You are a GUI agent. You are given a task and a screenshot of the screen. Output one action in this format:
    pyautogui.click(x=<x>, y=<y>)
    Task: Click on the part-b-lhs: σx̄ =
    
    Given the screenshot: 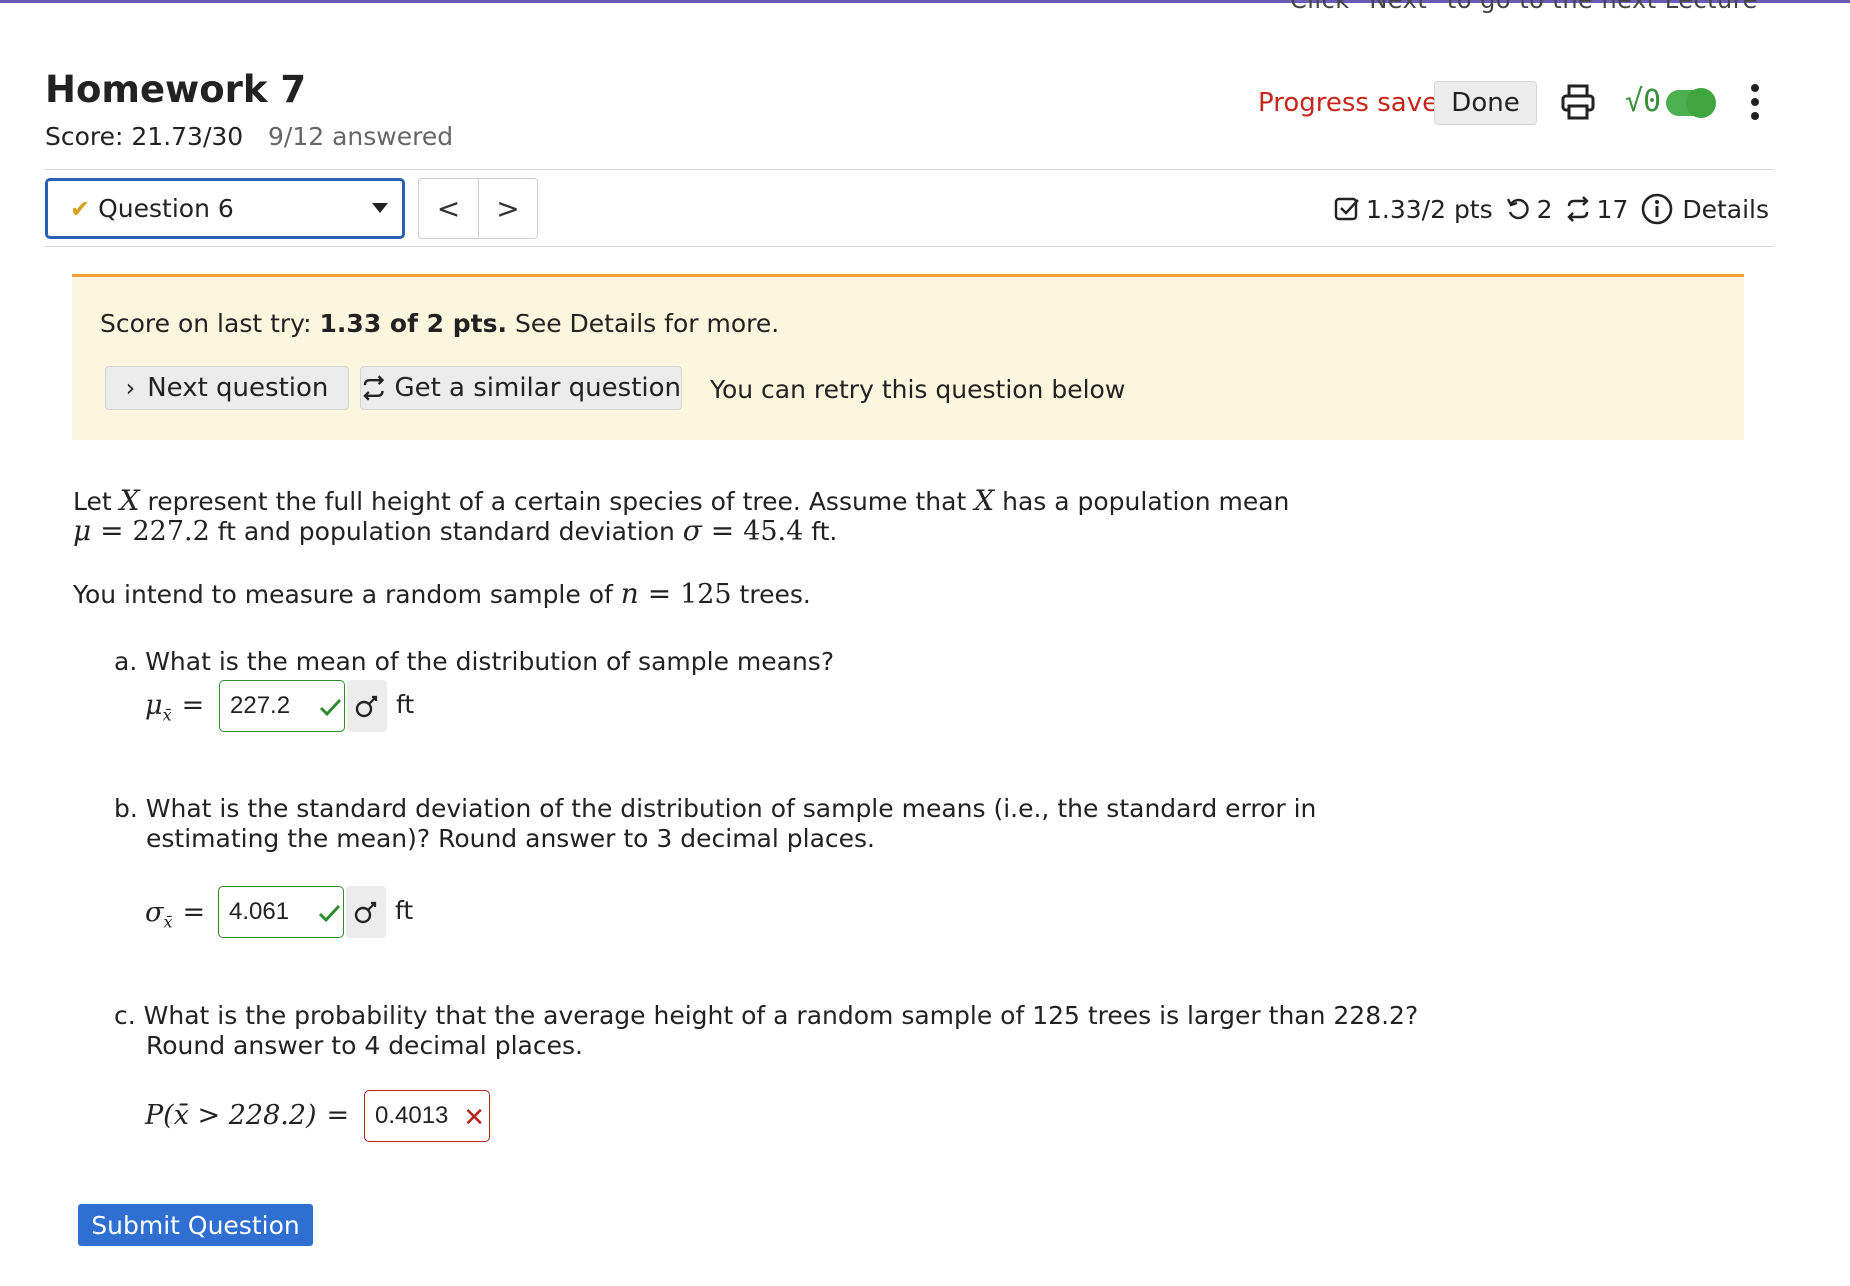 What is the action you would take?
    pyautogui.click(x=175, y=914)
    